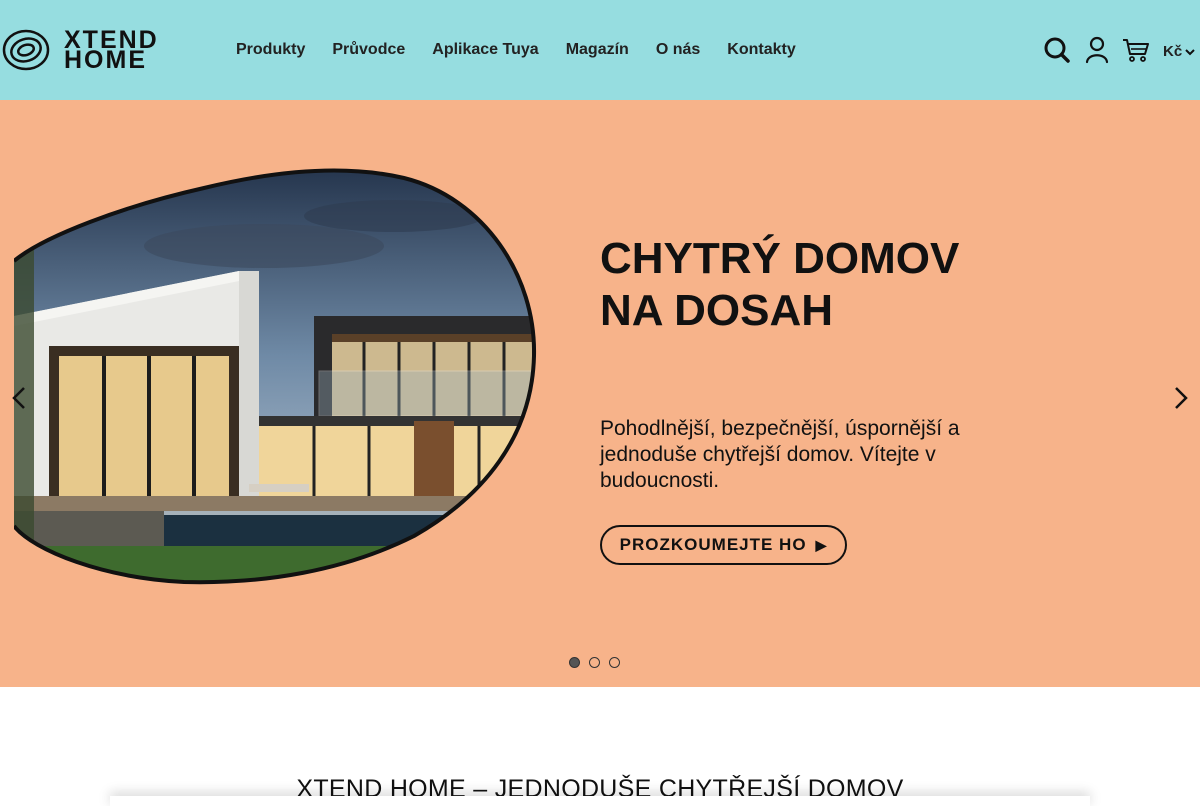 This screenshot has height=806, width=1200. Describe the element at coordinates (1190, 51) in the screenshot. I see `chevron-down-icon` at that location.